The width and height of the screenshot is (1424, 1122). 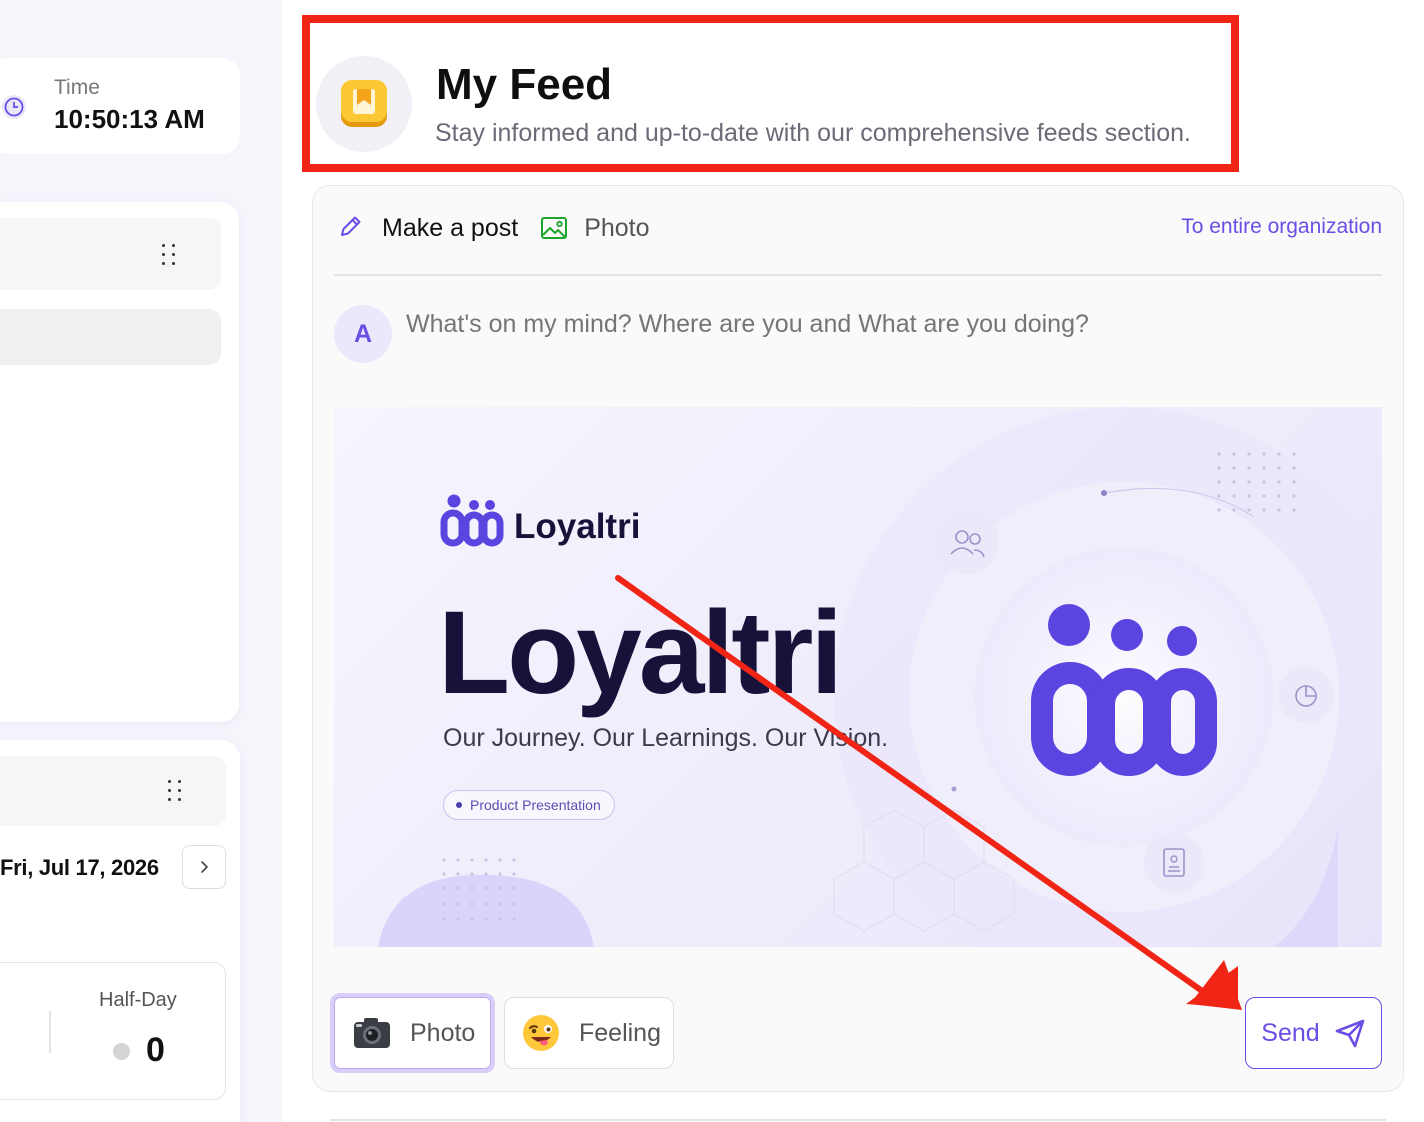 I want to click on attendance-summary: Half-Day 0, so click(x=113, y=1031).